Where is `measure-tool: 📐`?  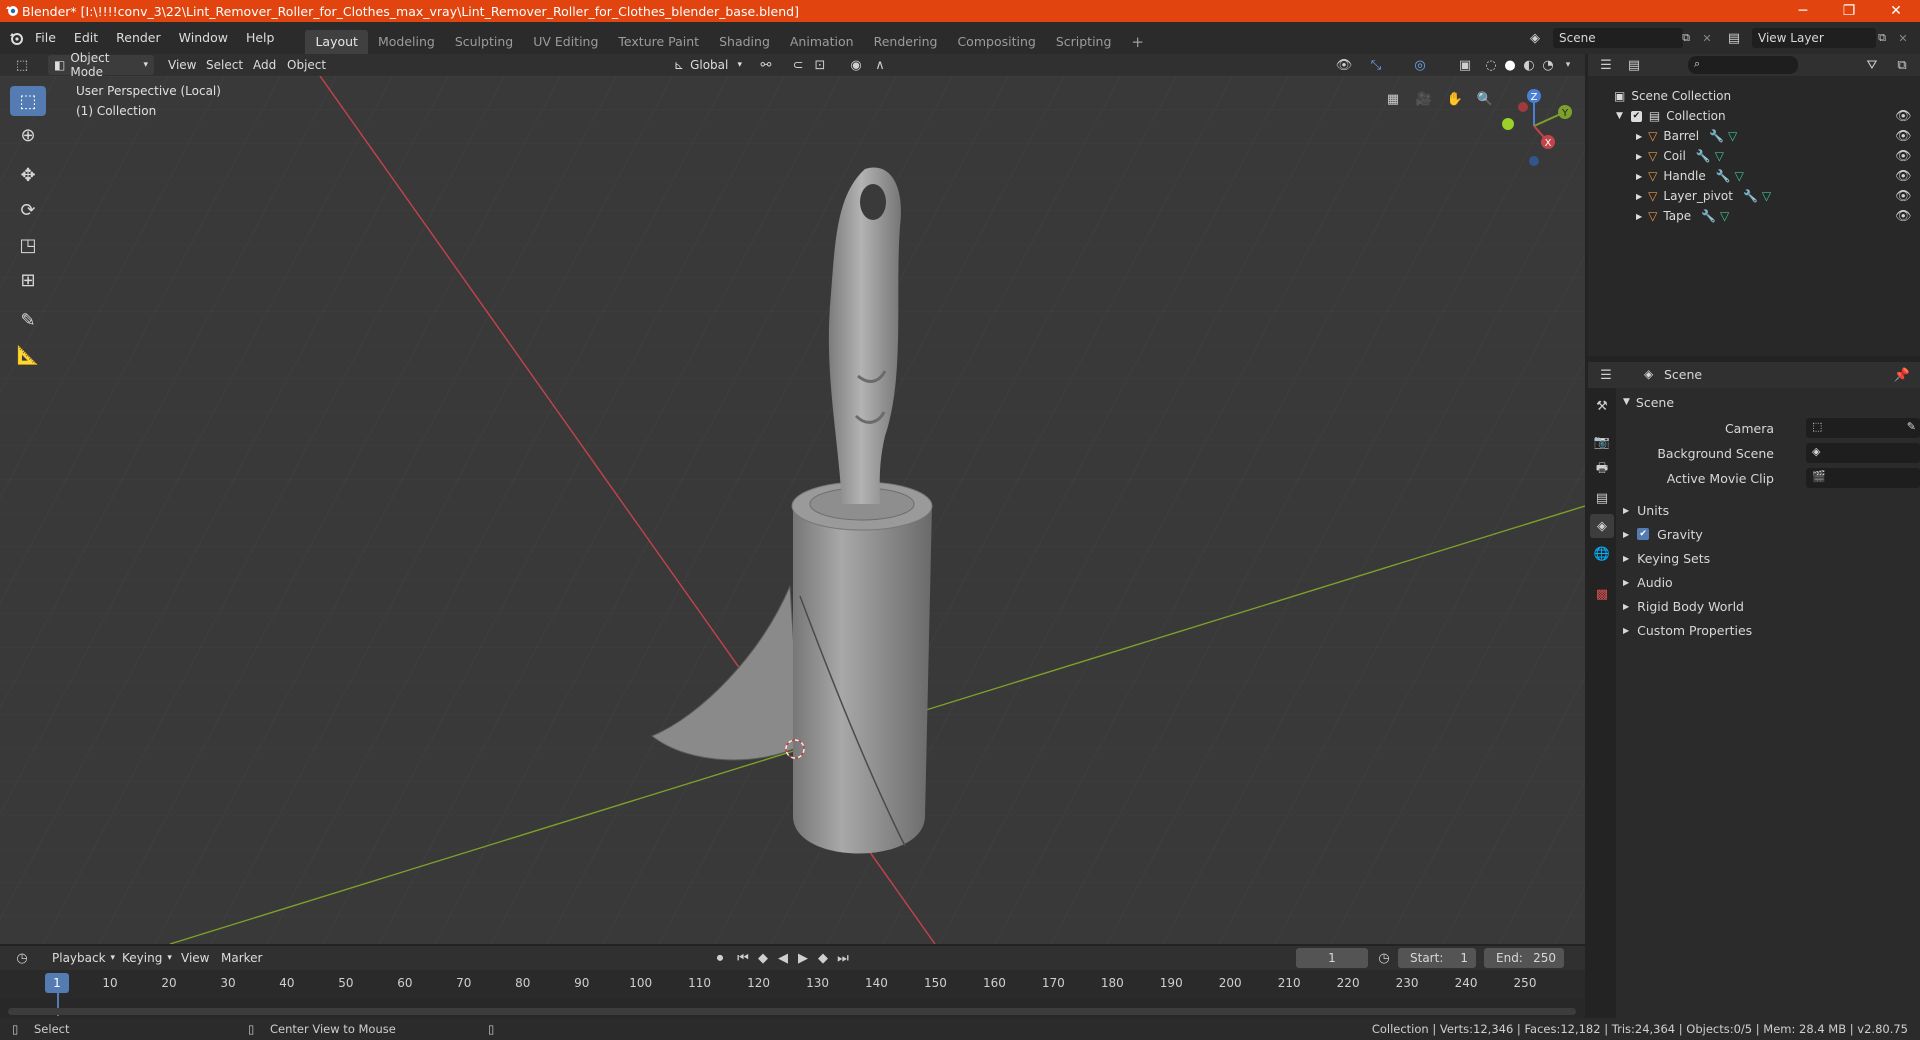
measure-tool: 📐 is located at coordinates (28, 355).